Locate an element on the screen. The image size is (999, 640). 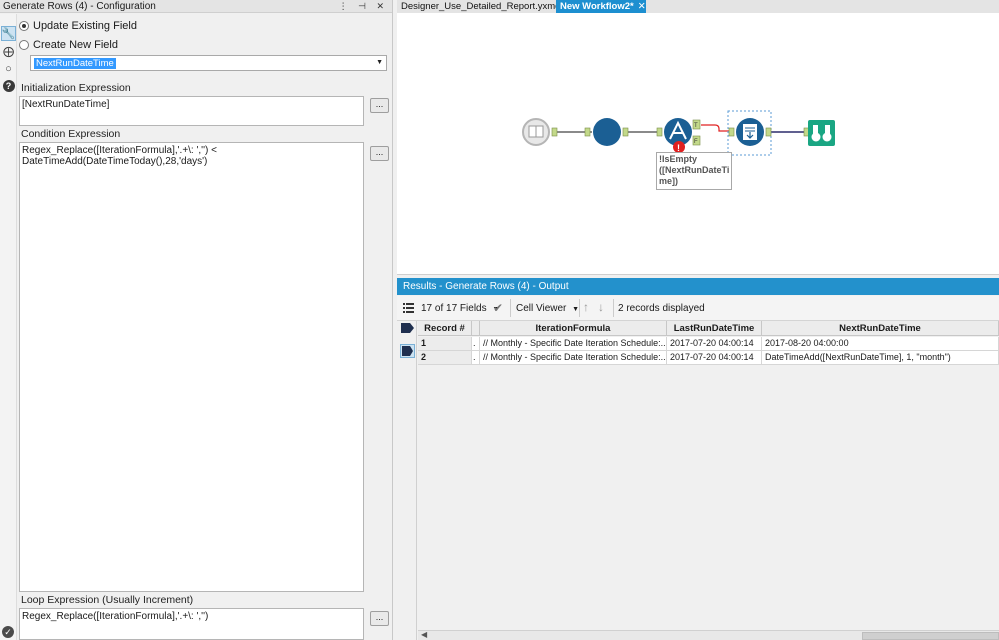
formula-tool is located at coordinates (607, 132).